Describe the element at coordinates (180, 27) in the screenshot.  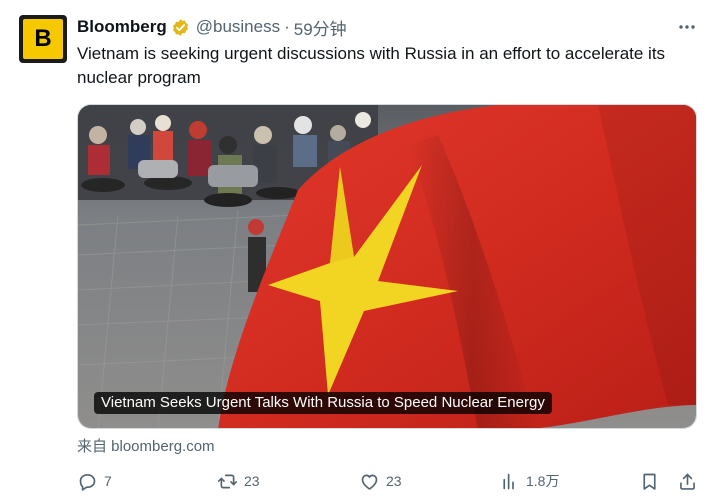
I see `verified-badge-icon` at that location.